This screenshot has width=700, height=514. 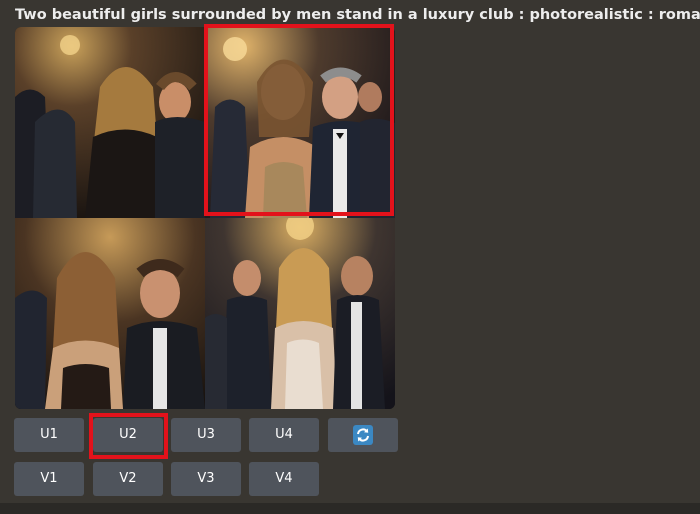 I want to click on bottom-divider, so click(x=350, y=508).